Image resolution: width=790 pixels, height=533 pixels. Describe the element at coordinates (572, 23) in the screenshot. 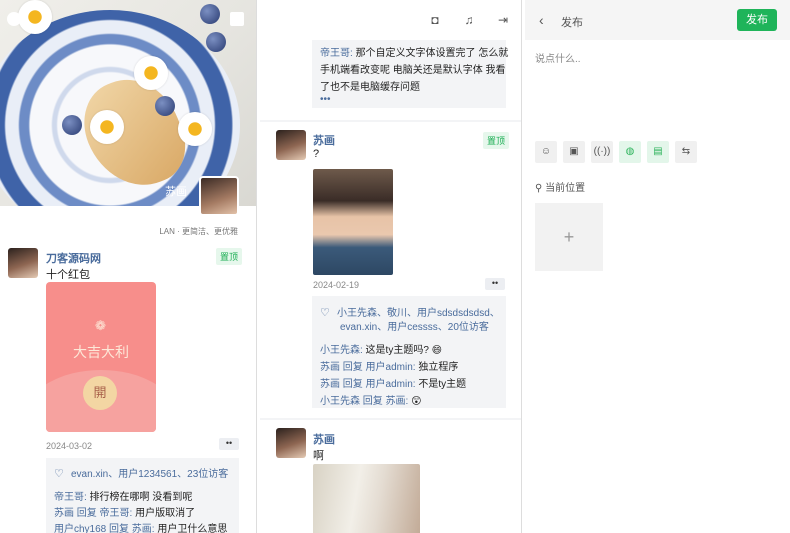

I see `compose-title: 发布` at that location.